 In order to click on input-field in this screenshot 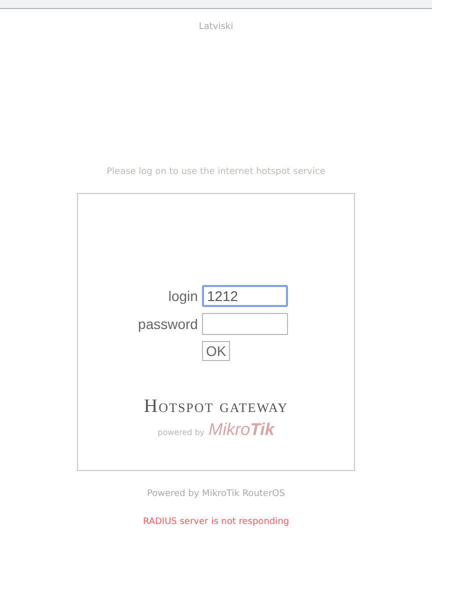, I will do `click(245, 324)`.